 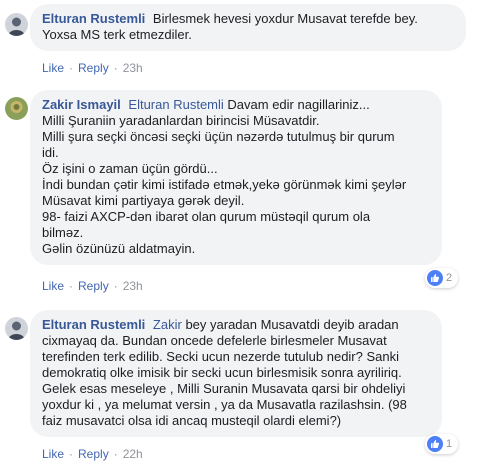 I want to click on comment-text: Yoxsa MS terk etmezdiler., so click(x=117, y=34).